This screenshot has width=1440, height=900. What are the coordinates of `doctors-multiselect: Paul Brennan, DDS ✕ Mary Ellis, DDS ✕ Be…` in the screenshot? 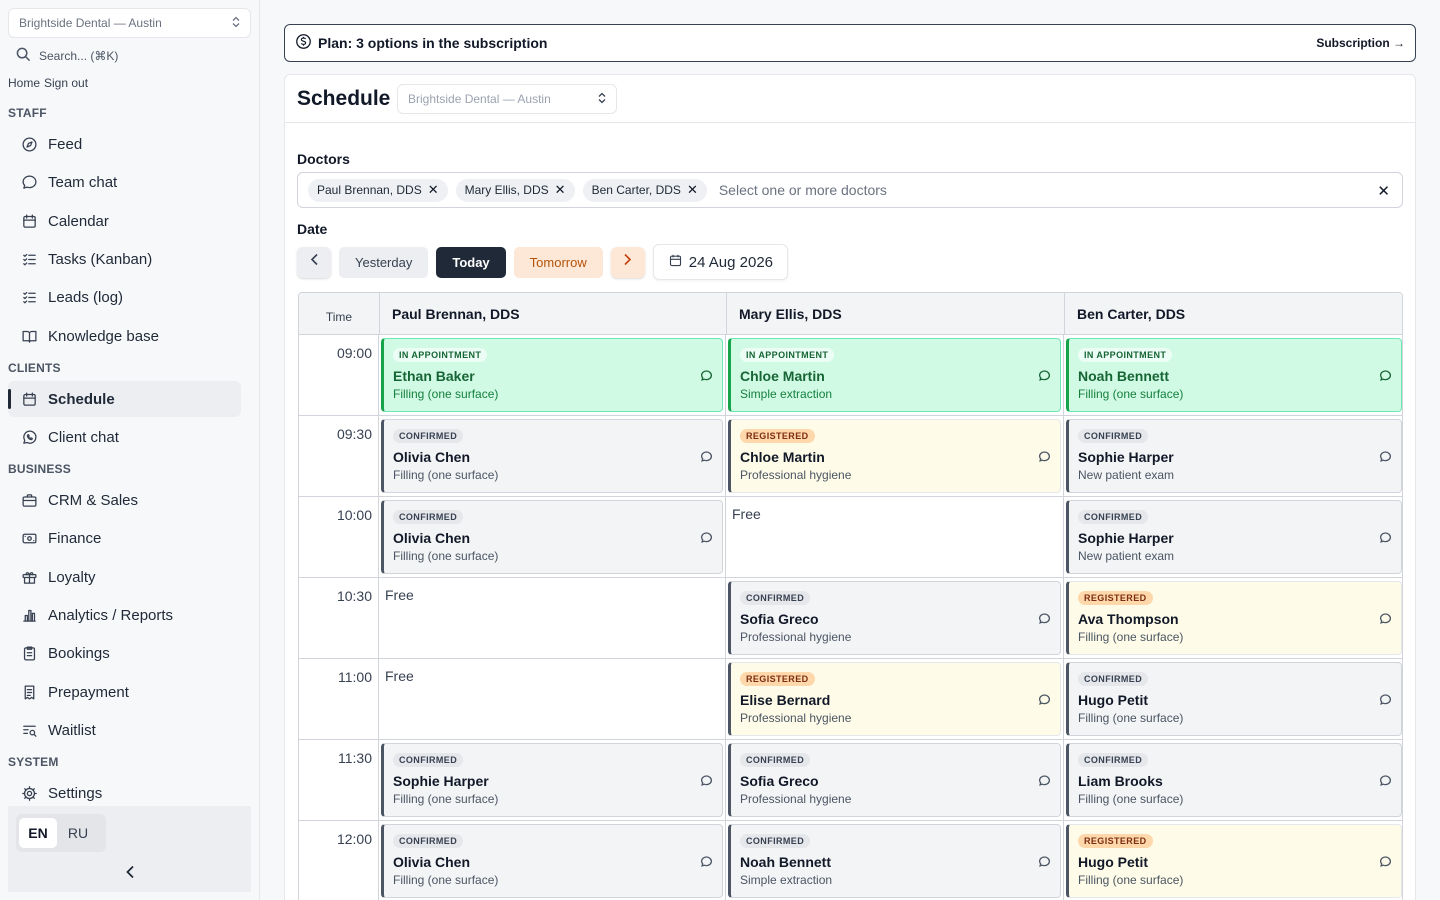 It's located at (850, 190).